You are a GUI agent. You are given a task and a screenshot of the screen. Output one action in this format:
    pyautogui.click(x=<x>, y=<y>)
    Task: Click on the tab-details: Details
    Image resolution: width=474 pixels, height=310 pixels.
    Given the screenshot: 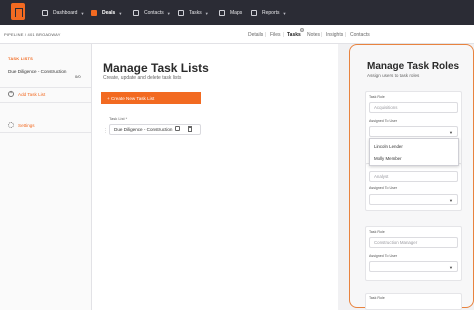 What is the action you would take?
    pyautogui.click(x=255, y=35)
    